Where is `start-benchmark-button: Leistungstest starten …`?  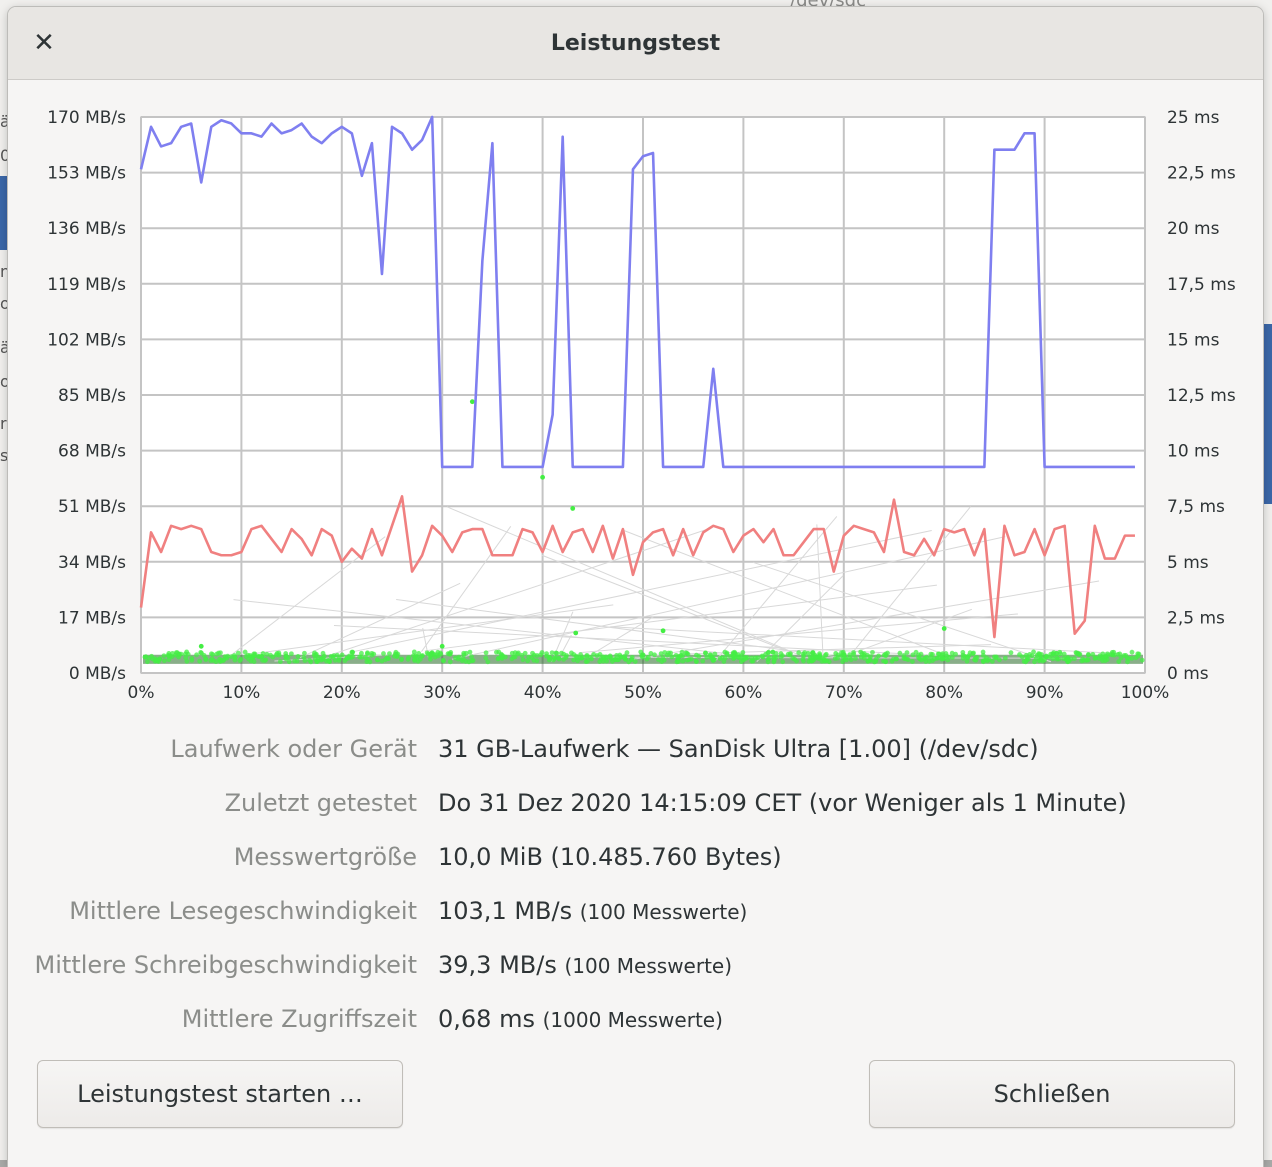
start-benchmark-button: Leistungstest starten … is located at coordinates (220, 1094).